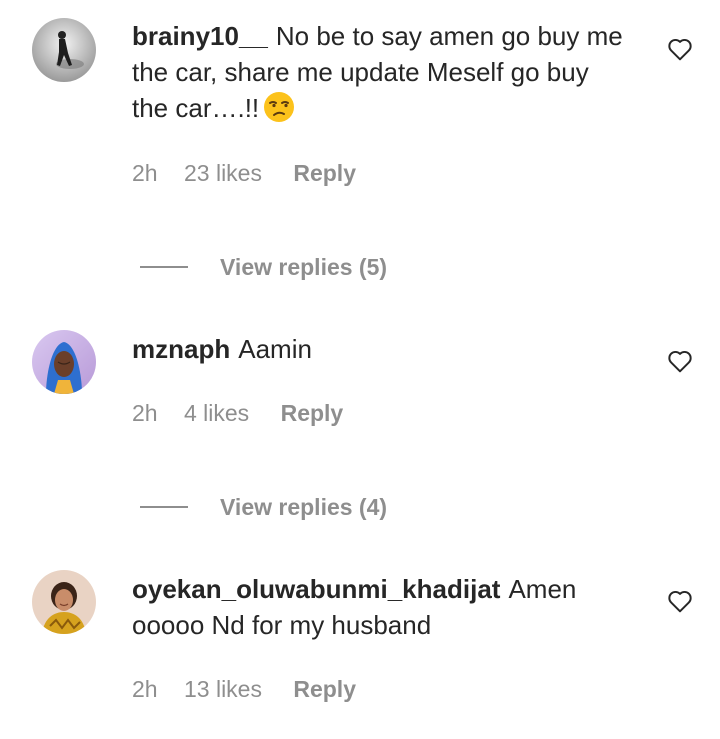  What do you see at coordinates (304, 267) in the screenshot?
I see `view-replies-label: View replies (5)` at bounding box center [304, 267].